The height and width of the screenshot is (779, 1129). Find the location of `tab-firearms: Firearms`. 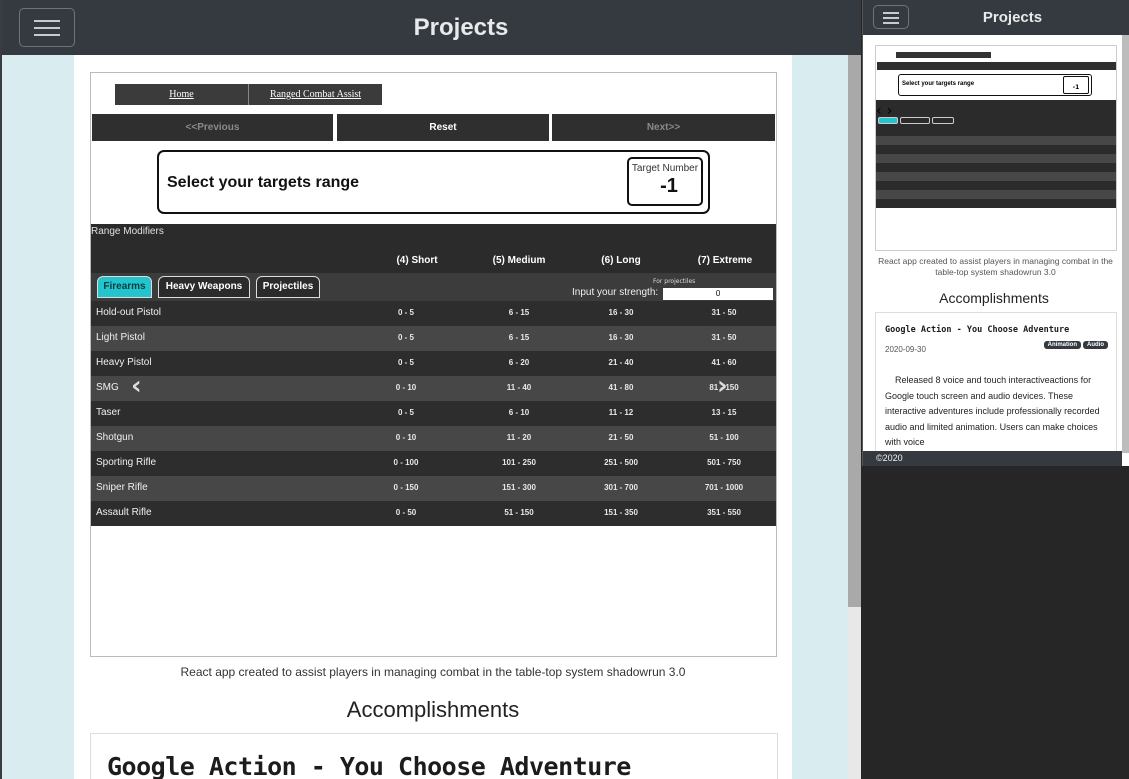

tab-firearms: Firearms is located at coordinates (124, 287).